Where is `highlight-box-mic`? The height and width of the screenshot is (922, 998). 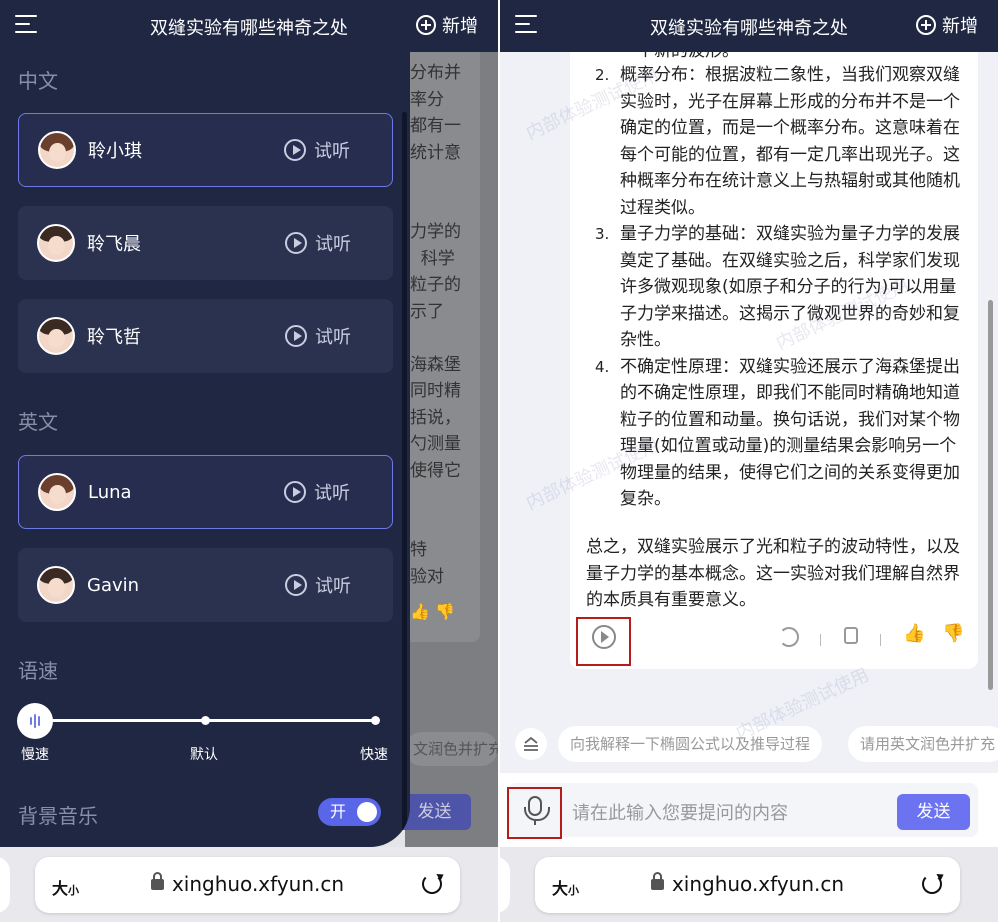 highlight-box-mic is located at coordinates (534, 813).